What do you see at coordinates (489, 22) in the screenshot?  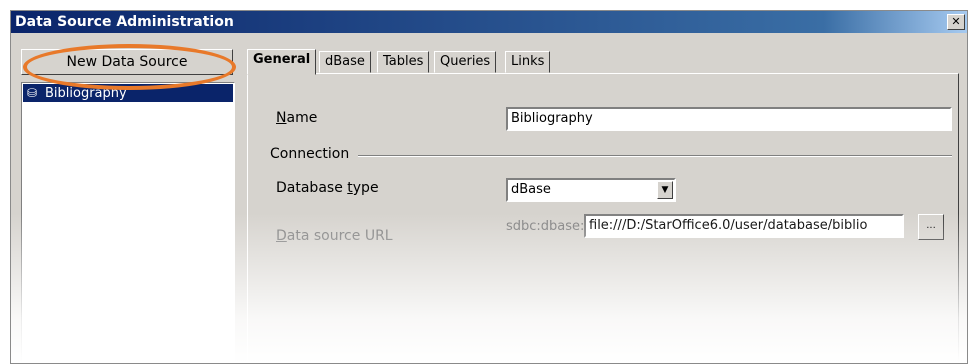 I see `title-bar: Data Source Administration ✕` at bounding box center [489, 22].